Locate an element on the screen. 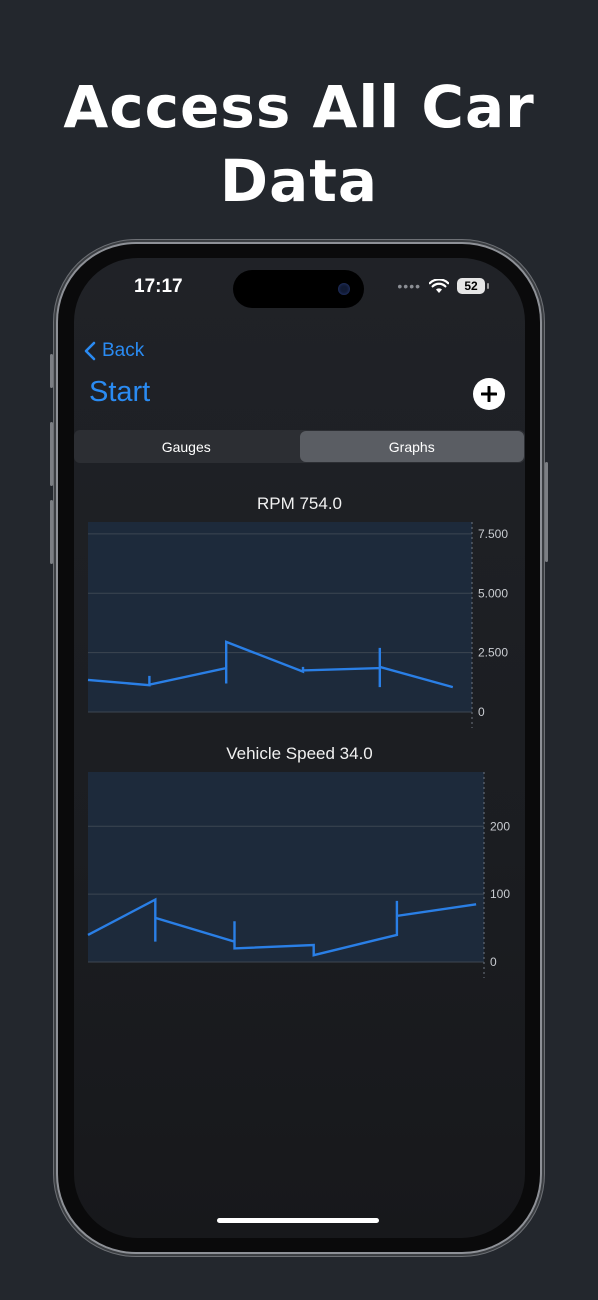 This screenshot has height=1300, width=598. headline-line-2: Data is located at coordinates (299, 181).